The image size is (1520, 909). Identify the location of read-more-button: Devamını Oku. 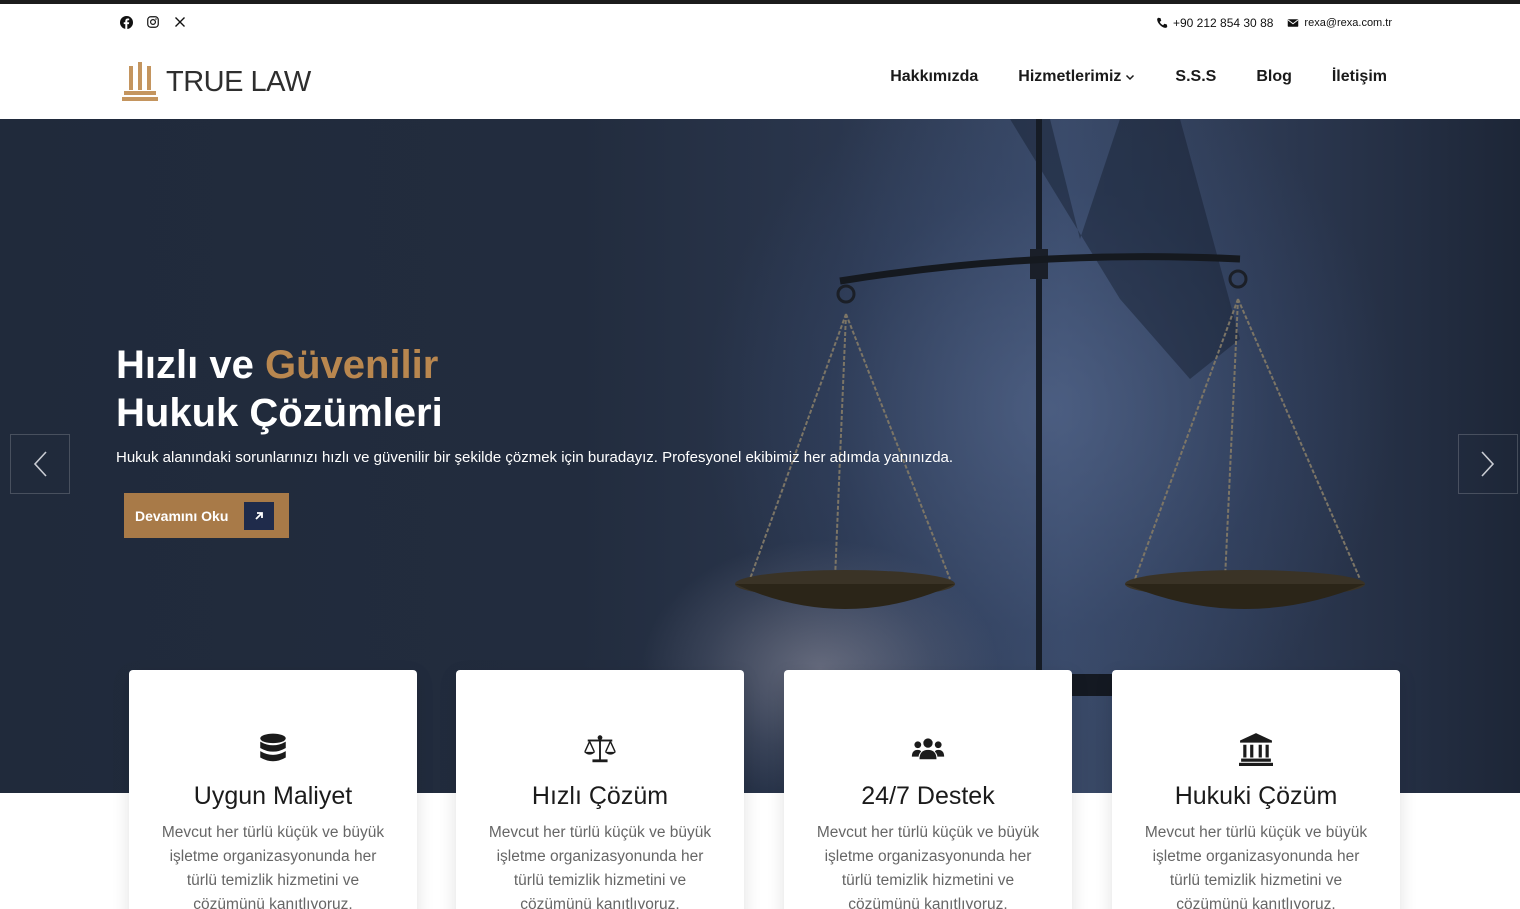
(206, 515).